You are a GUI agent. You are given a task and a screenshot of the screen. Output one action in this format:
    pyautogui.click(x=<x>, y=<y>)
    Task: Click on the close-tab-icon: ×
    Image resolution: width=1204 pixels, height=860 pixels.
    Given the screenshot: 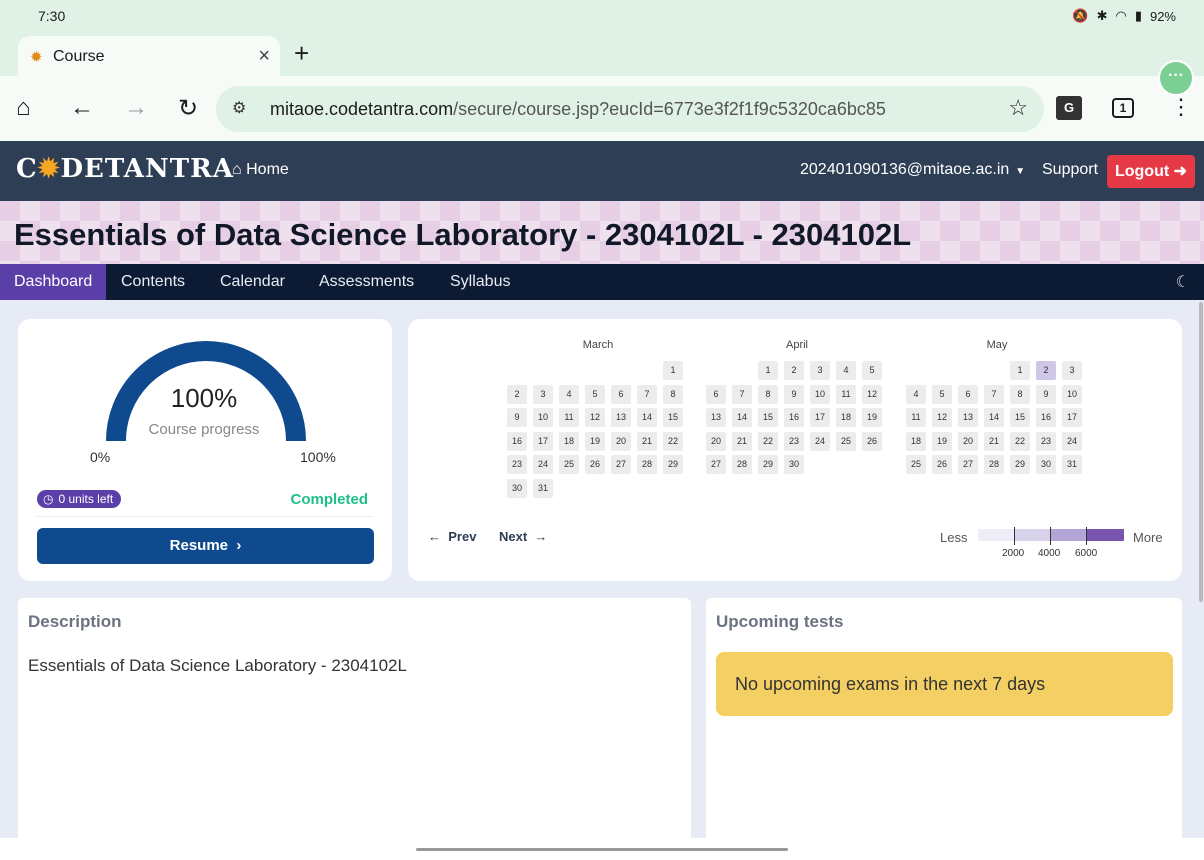 What is the action you would take?
    pyautogui.click(x=264, y=56)
    